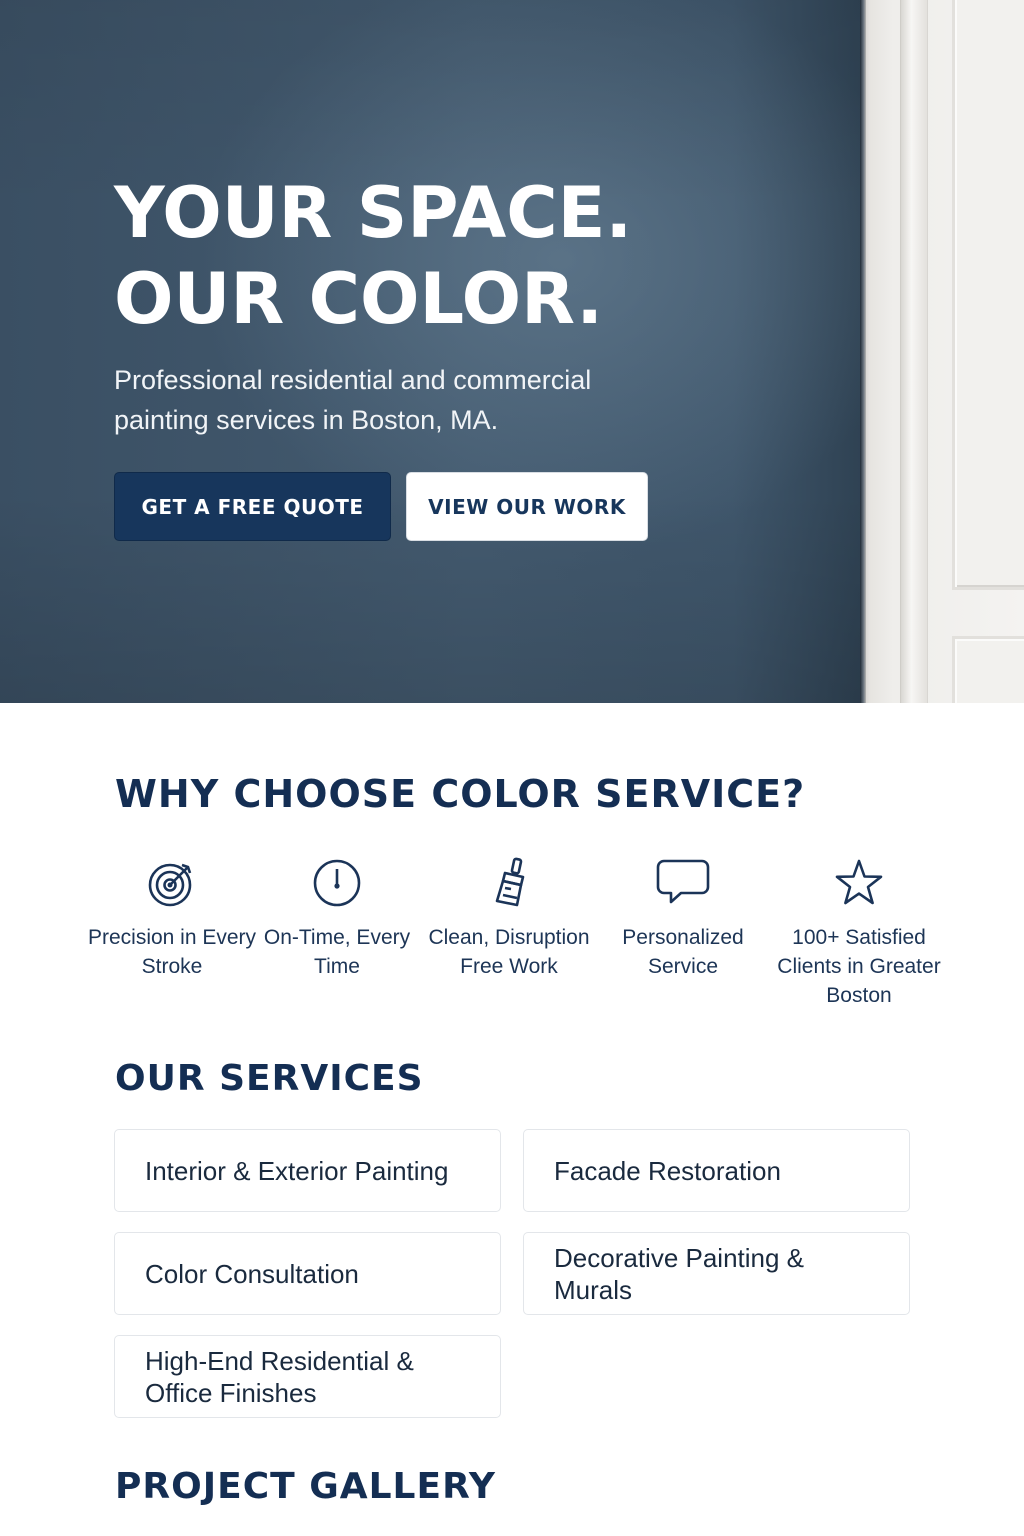 This screenshot has width=1024, height=1536. What do you see at coordinates (373, 256) in the screenshot?
I see `hero-title: YOUR SPACE. OUR COLOR.` at bounding box center [373, 256].